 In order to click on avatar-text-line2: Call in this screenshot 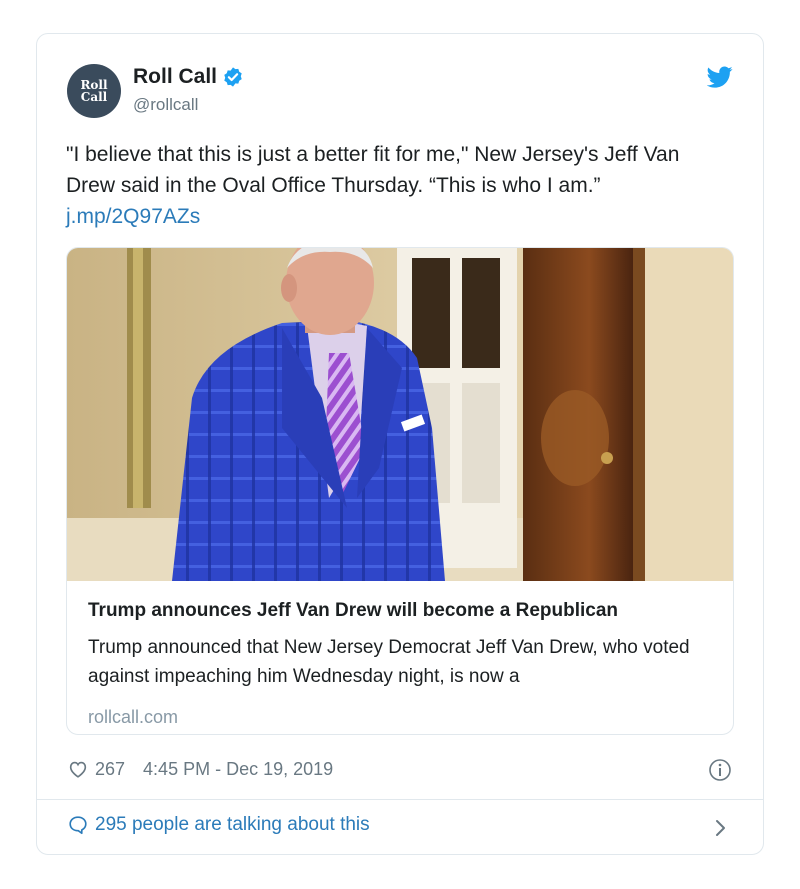, I will do `click(94, 97)`.